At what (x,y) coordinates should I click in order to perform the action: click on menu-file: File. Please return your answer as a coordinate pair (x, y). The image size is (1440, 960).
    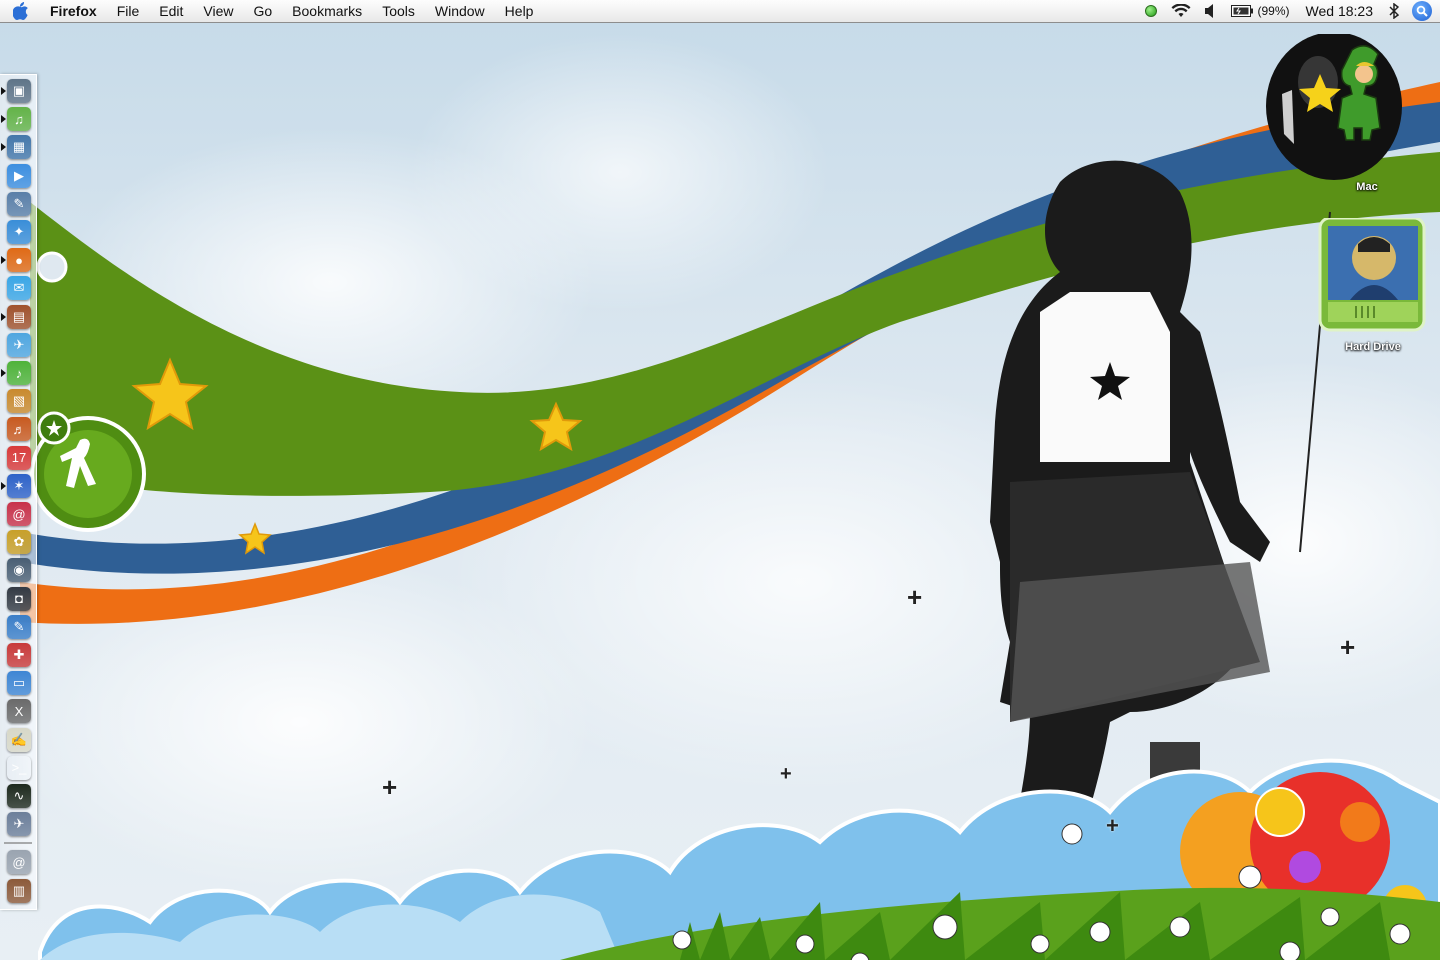
    Looking at the image, I should click on (128, 11).